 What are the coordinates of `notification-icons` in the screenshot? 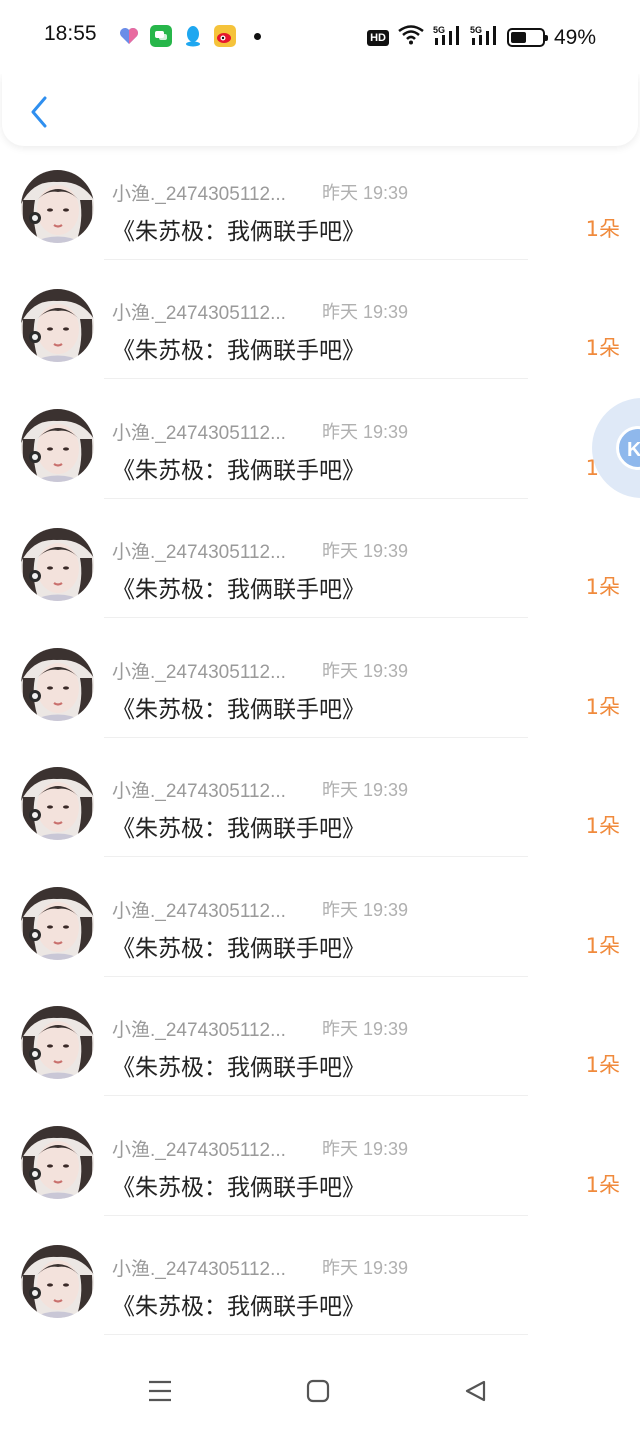 It's located at (189, 36).